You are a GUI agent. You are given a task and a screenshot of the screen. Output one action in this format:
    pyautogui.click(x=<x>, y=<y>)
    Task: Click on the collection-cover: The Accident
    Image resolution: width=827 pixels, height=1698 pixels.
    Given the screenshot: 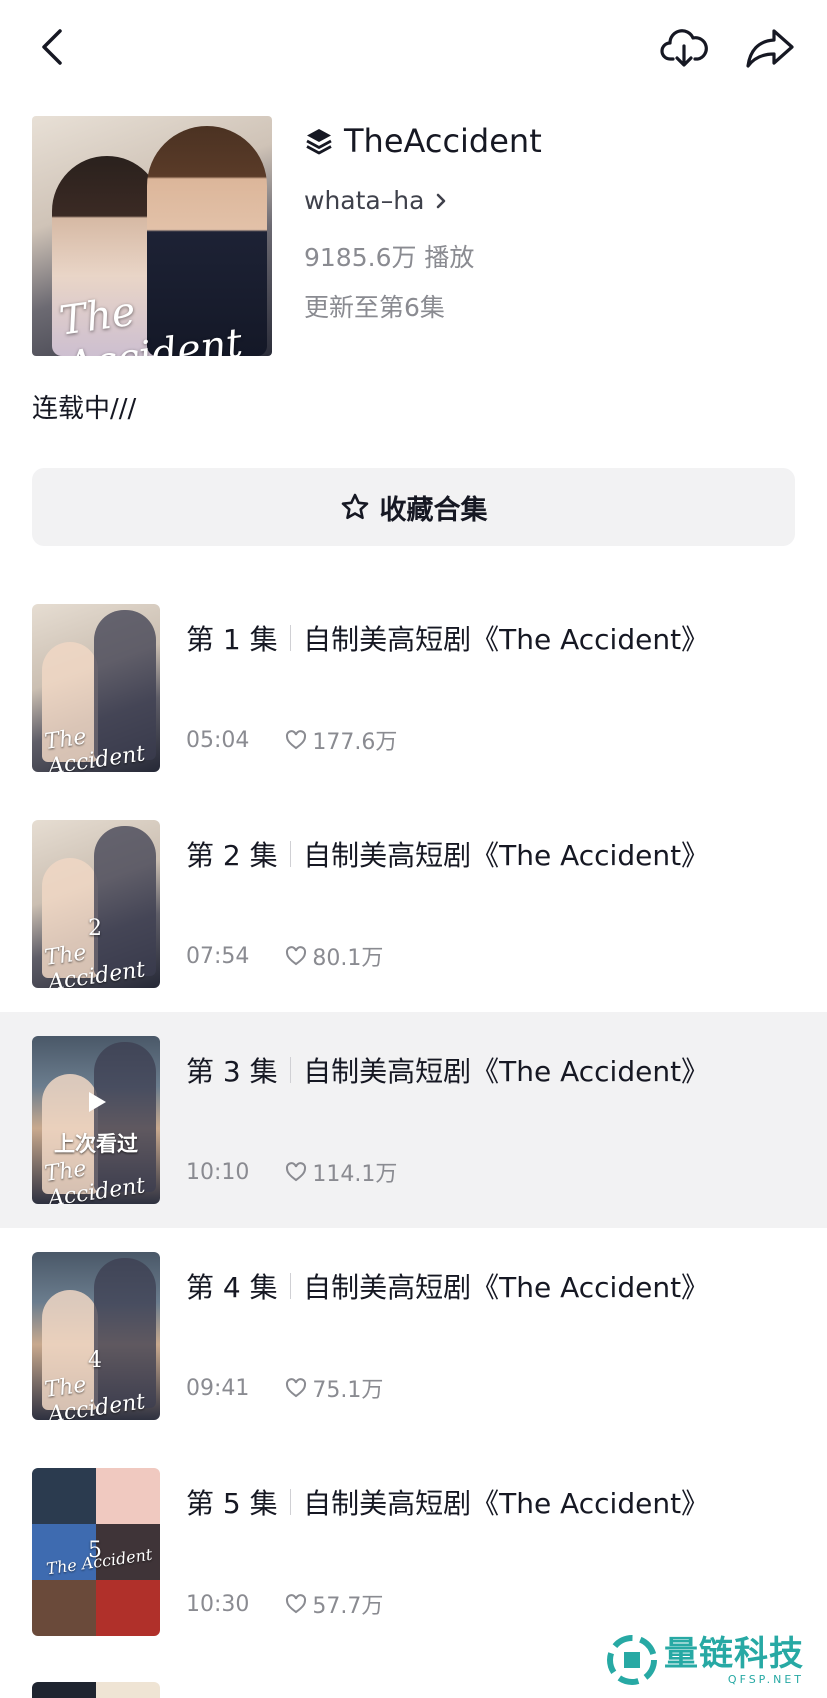 What is the action you would take?
    pyautogui.click(x=152, y=236)
    